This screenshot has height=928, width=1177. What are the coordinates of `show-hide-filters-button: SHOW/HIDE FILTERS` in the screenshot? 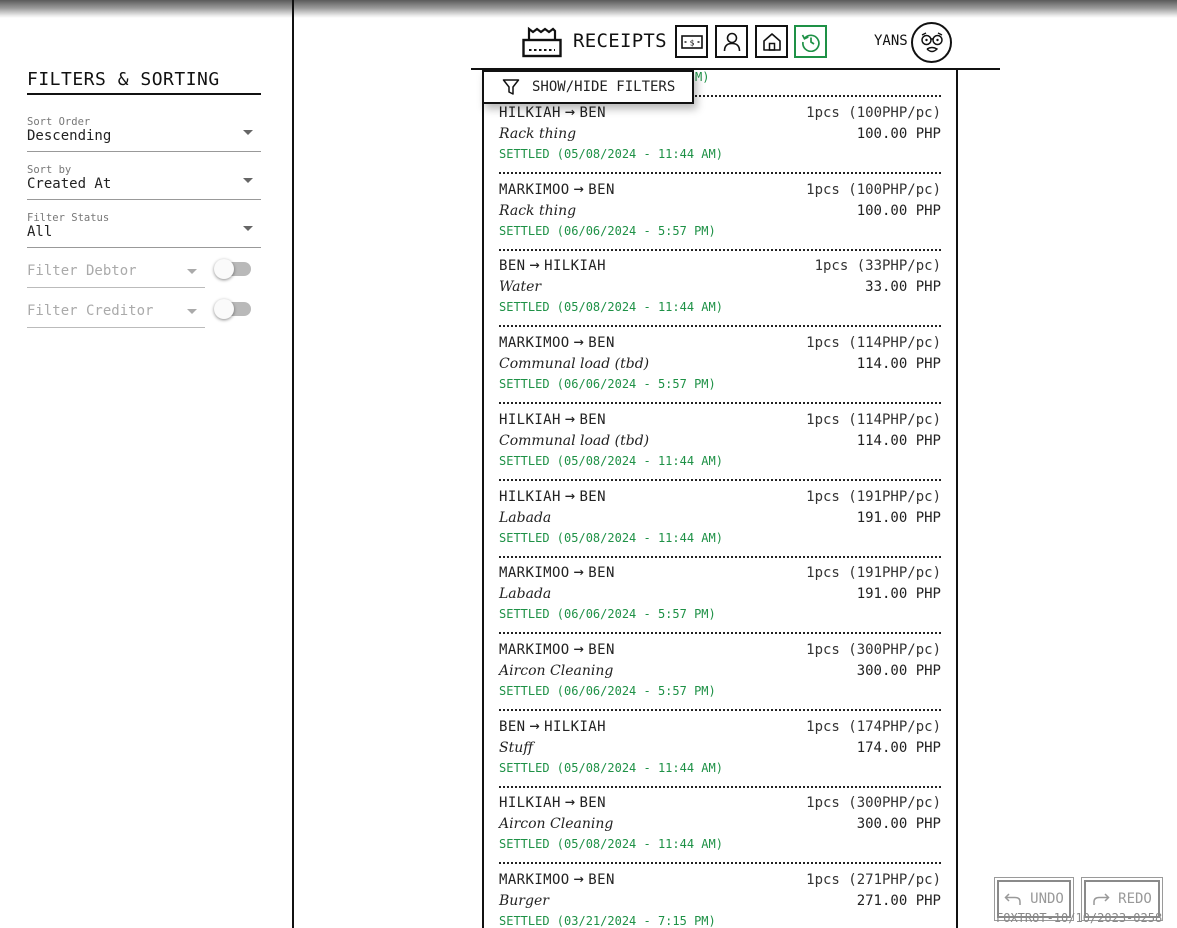 It's located at (588, 87).